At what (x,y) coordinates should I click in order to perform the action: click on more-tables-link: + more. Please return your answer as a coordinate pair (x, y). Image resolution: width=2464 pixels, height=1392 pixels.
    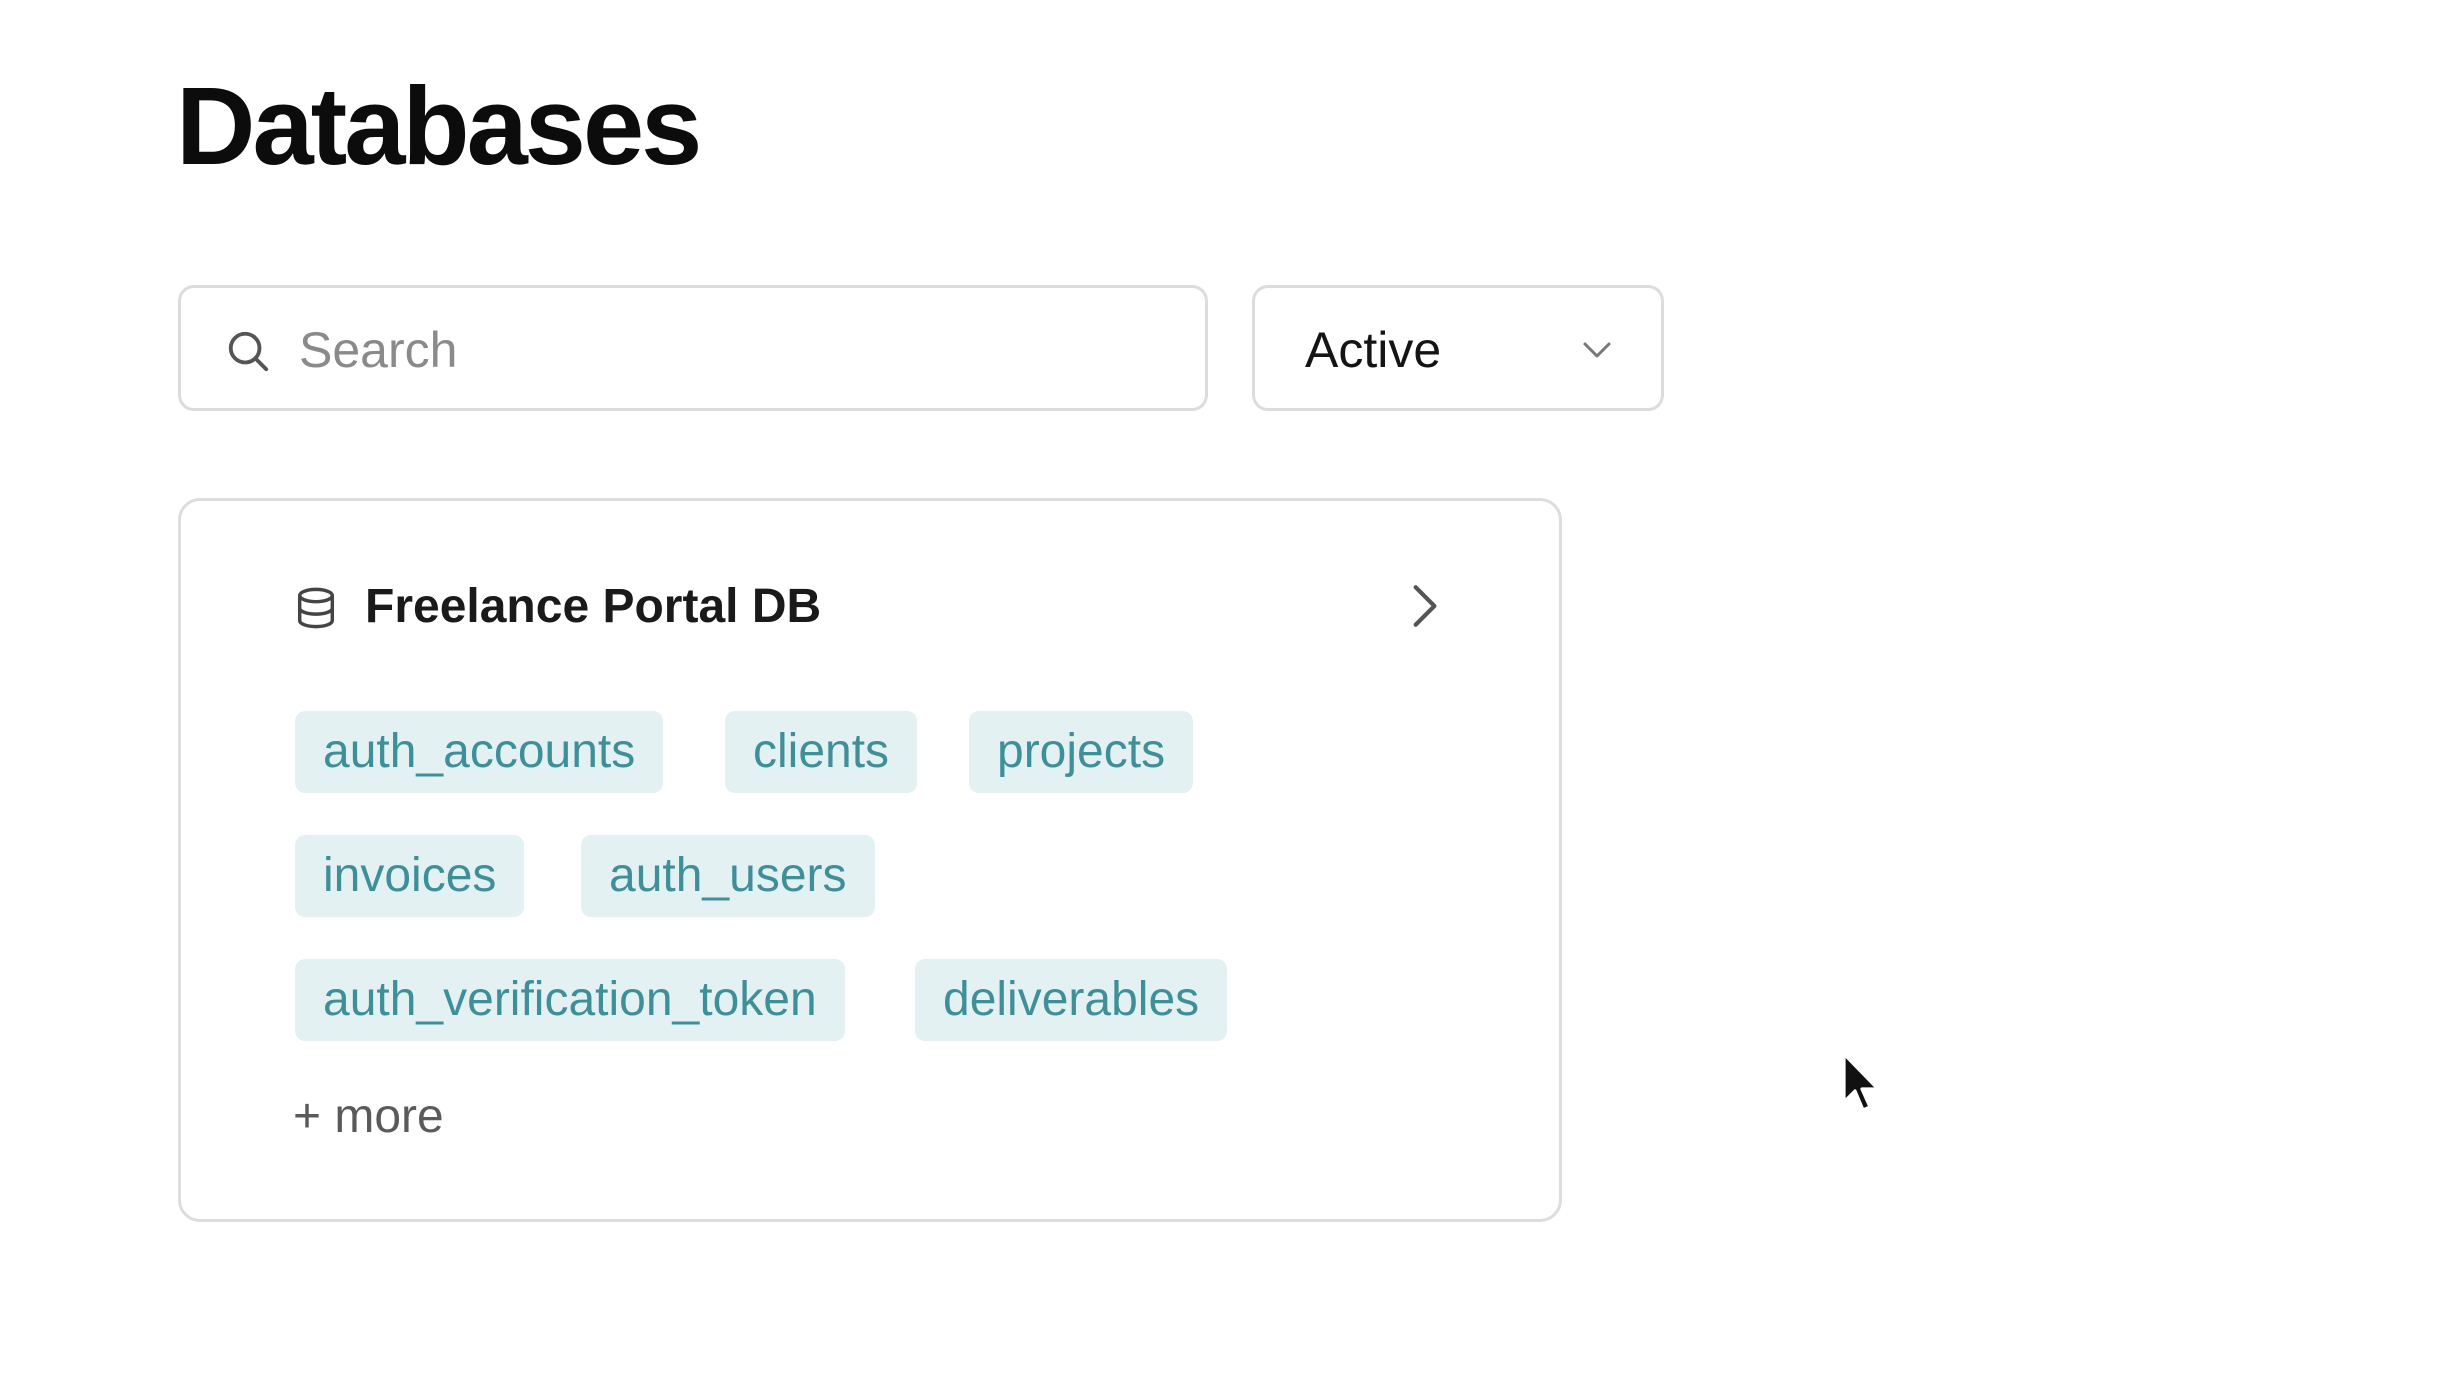
    Looking at the image, I should click on (368, 1117).